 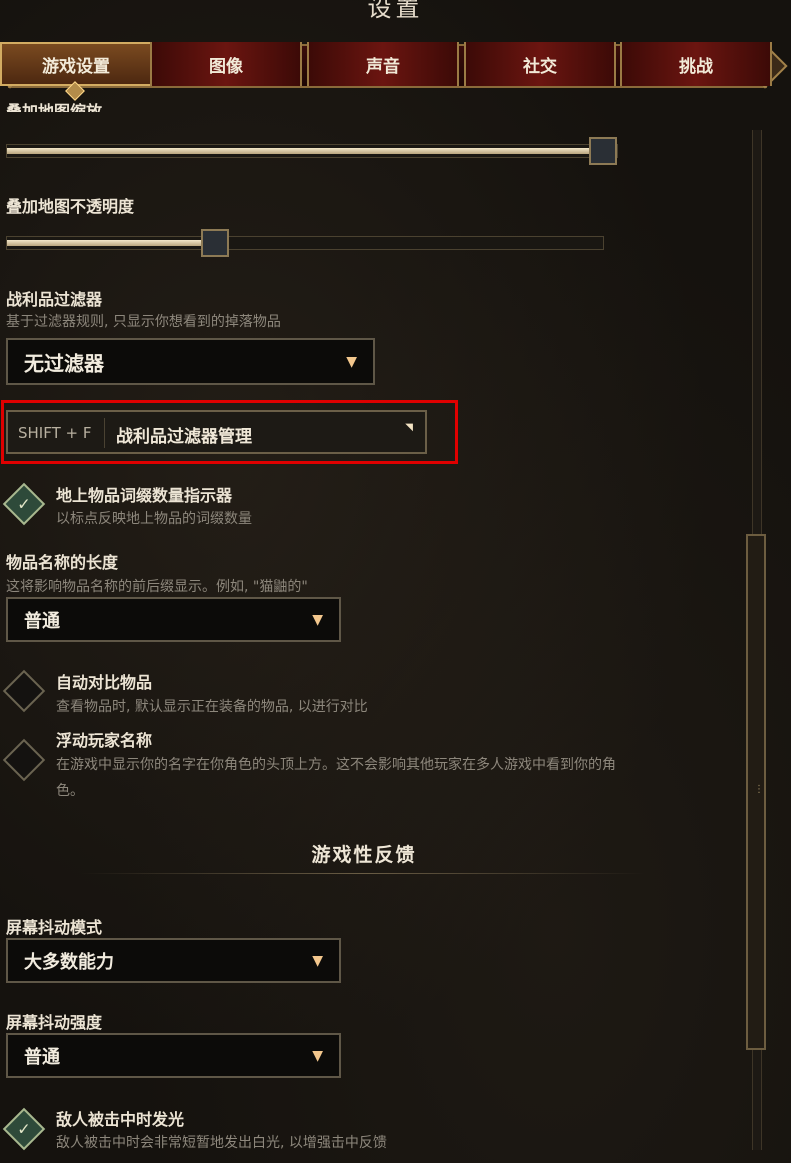 I want to click on section-divider, so click(x=363, y=873).